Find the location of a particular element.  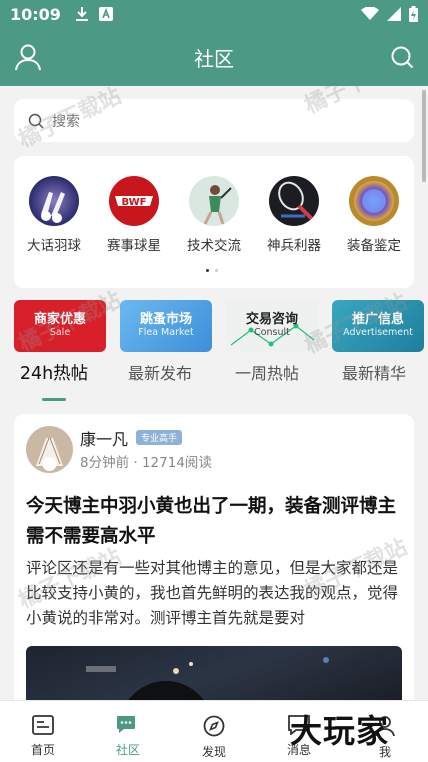

banner-subtitle: Advertisement is located at coordinates (378, 332).